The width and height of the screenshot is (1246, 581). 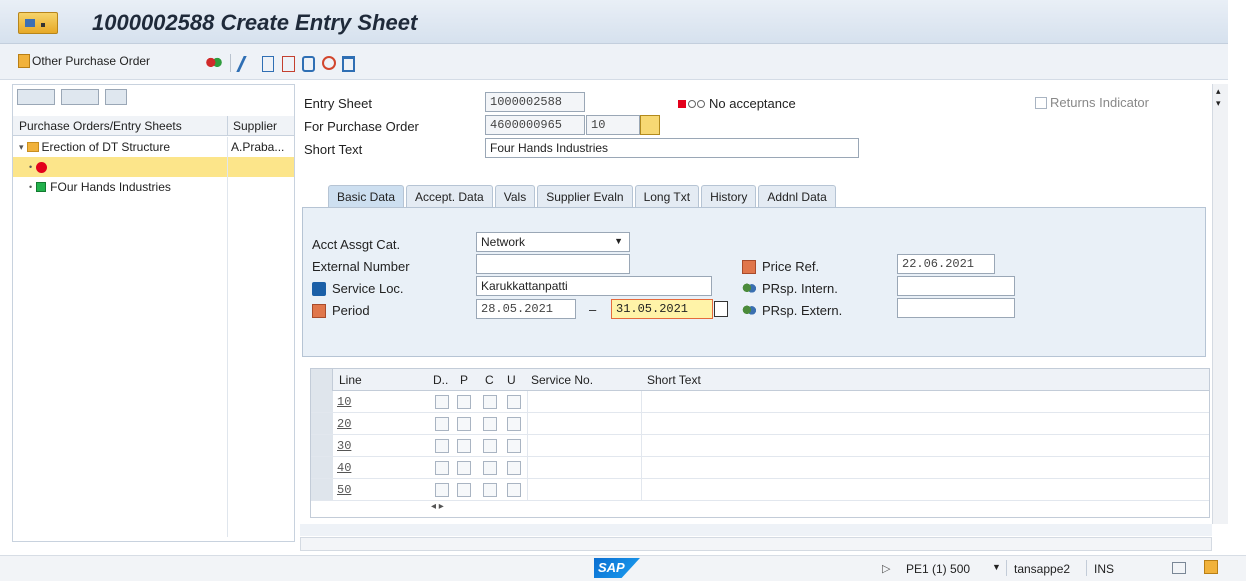 I want to click on line-link: 50, so click(x=344, y=490).